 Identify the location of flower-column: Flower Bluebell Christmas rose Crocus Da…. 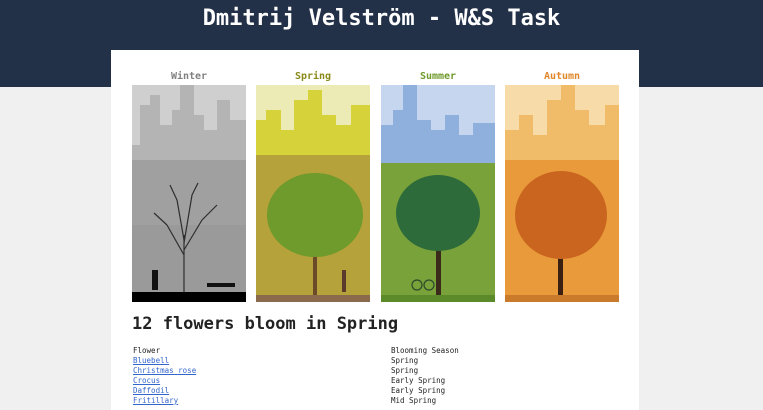
(164, 376).